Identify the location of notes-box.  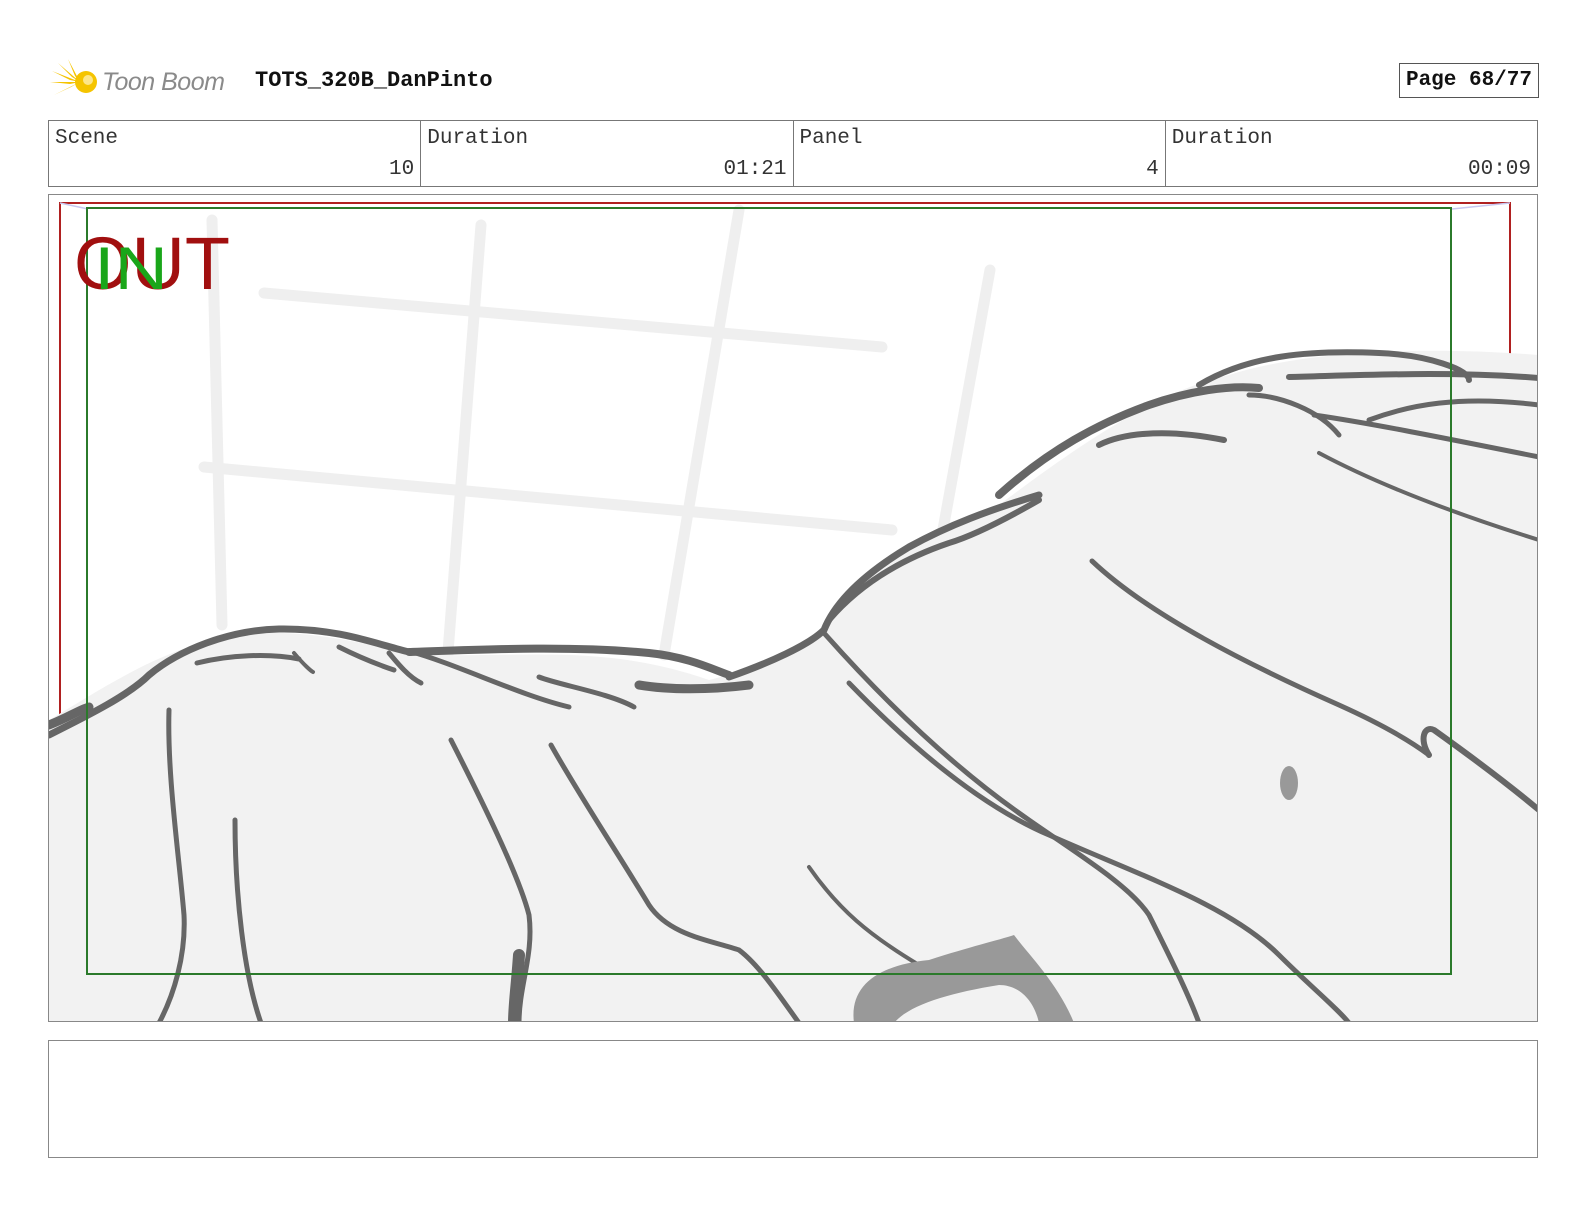
(793, 1099).